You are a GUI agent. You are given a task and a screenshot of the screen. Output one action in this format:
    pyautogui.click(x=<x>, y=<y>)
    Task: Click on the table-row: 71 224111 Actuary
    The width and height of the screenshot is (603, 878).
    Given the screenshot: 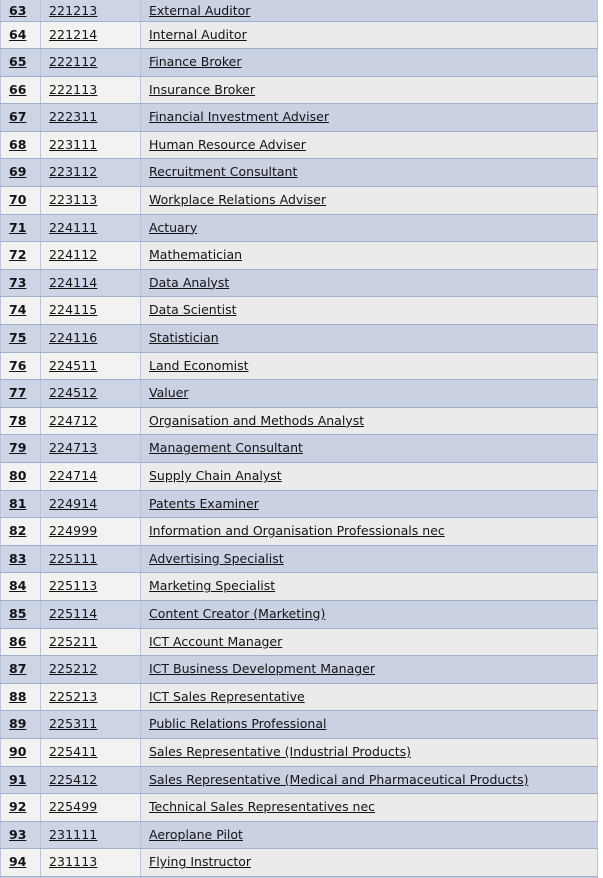 What is the action you would take?
    pyautogui.click(x=299, y=228)
    